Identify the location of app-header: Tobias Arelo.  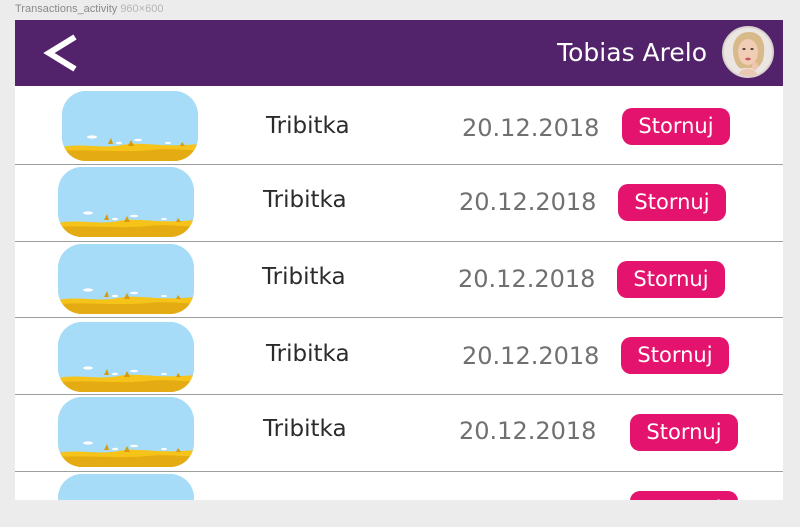
(399, 53).